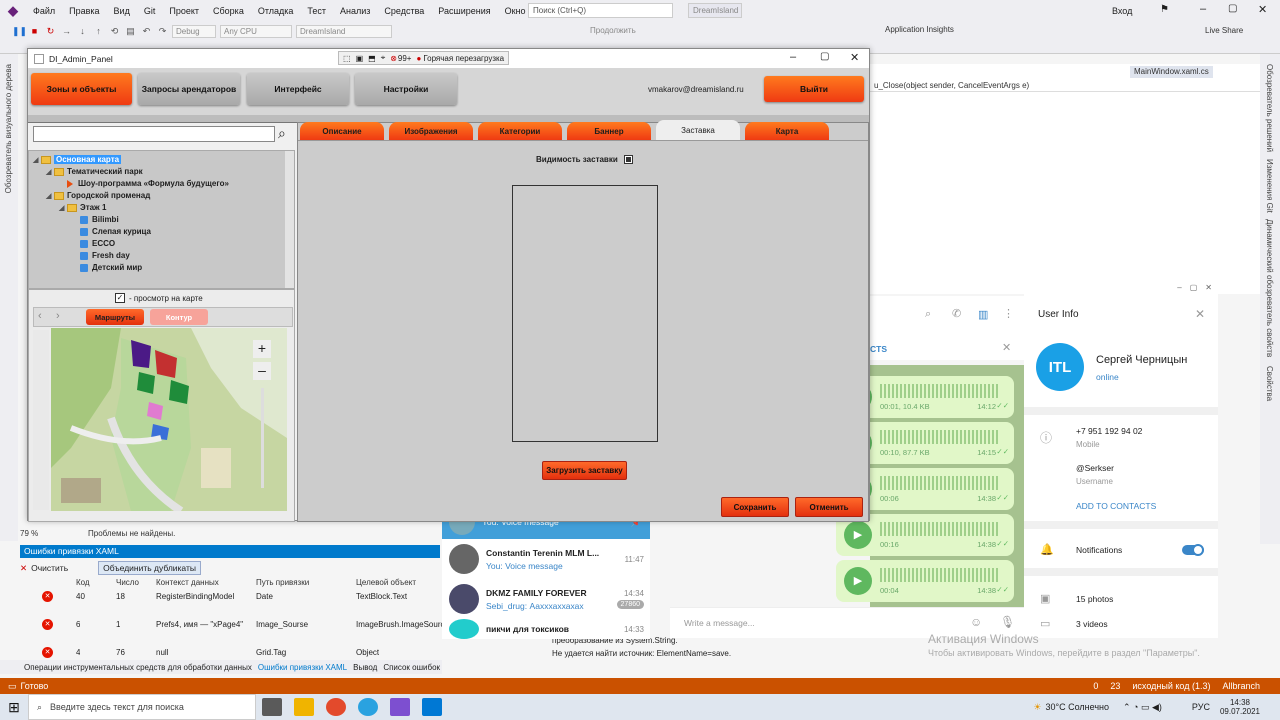 This screenshot has height=720, width=1280. What do you see at coordinates (1269, 383) in the screenshot?
I see `properties-tab: Свойства` at bounding box center [1269, 383].